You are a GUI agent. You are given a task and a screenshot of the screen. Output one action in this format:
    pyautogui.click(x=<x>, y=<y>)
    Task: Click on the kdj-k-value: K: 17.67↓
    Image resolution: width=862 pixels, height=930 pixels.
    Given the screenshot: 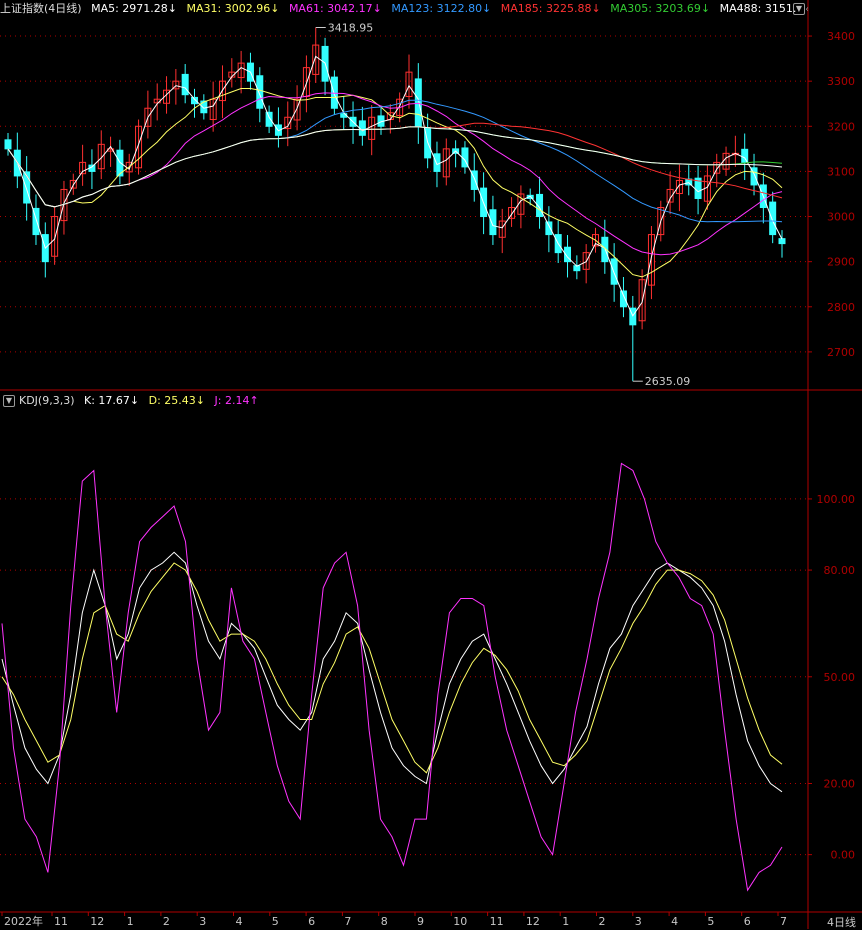 What is the action you would take?
    pyautogui.click(x=112, y=400)
    